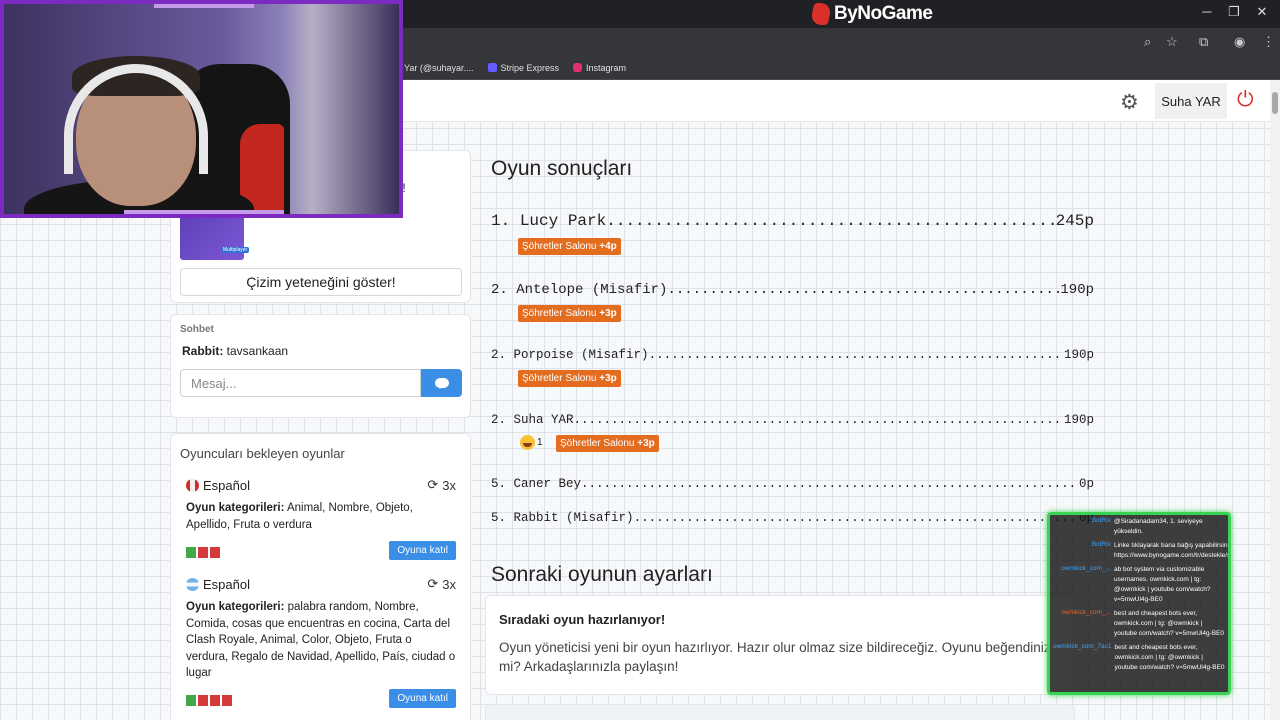  I want to click on result-points: 245p, so click(1074, 221).